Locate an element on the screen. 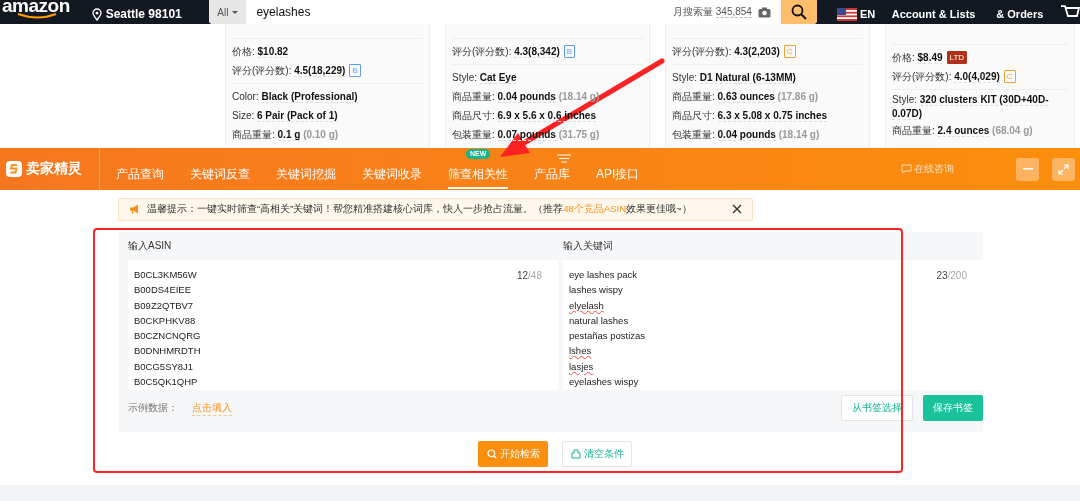 The width and height of the screenshot is (1080, 501). nav-tab: 关键词收录 is located at coordinates (392, 175).